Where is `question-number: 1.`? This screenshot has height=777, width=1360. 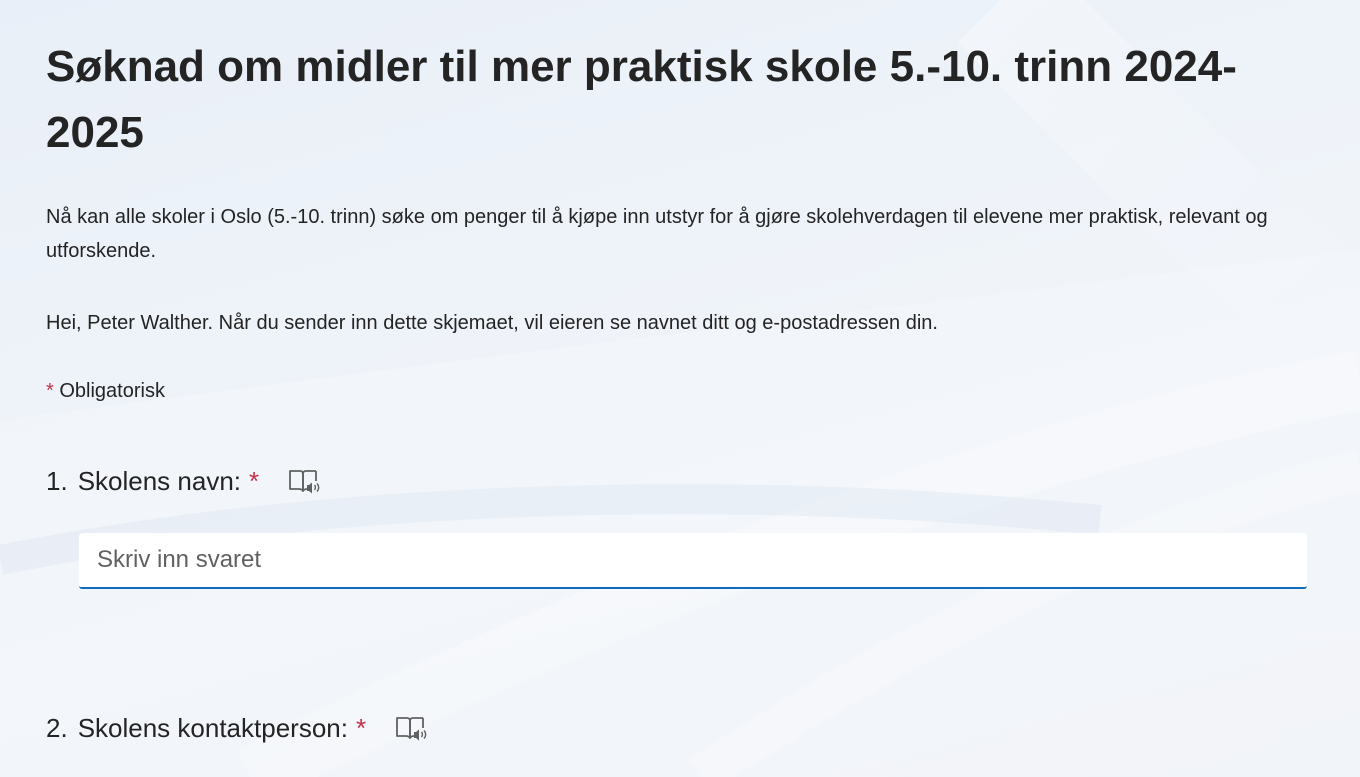
question-number: 1. is located at coordinates (57, 481).